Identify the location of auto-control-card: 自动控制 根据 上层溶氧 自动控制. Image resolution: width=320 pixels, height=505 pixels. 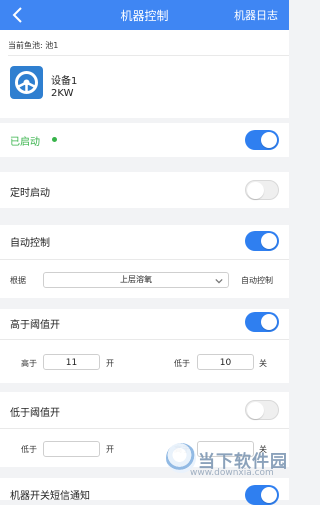
(144, 261).